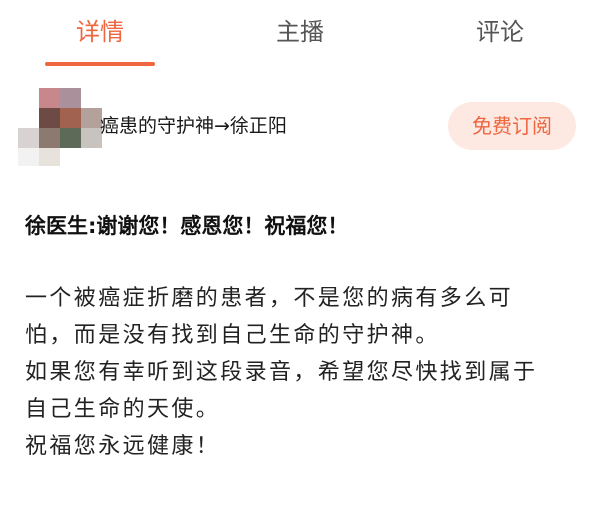 The height and width of the screenshot is (517, 600). Describe the element at coordinates (123, 409) in the screenshot. I see `description-line: 自己生命的天使。` at that location.